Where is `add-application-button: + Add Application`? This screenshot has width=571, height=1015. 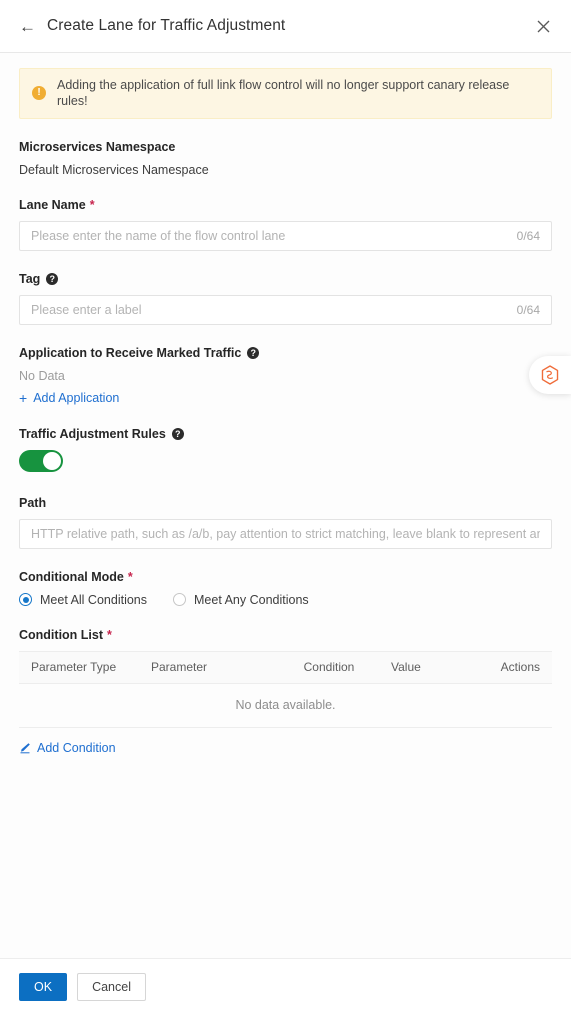
add-application-button: + Add Application is located at coordinates (69, 398).